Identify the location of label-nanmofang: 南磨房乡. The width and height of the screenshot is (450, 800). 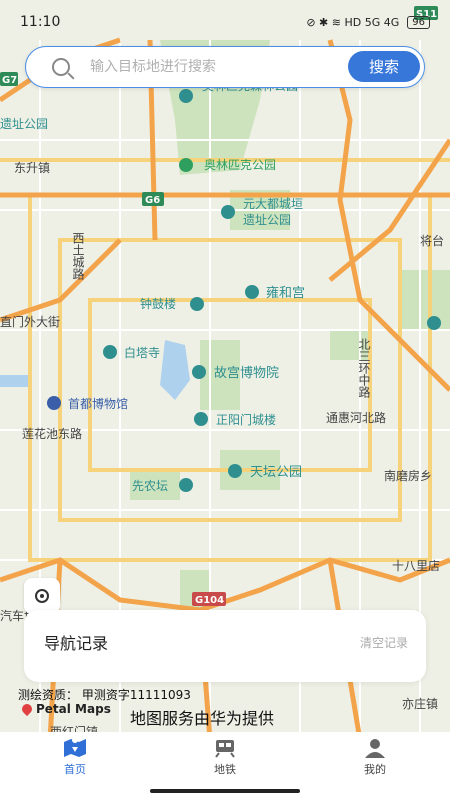
(408, 475).